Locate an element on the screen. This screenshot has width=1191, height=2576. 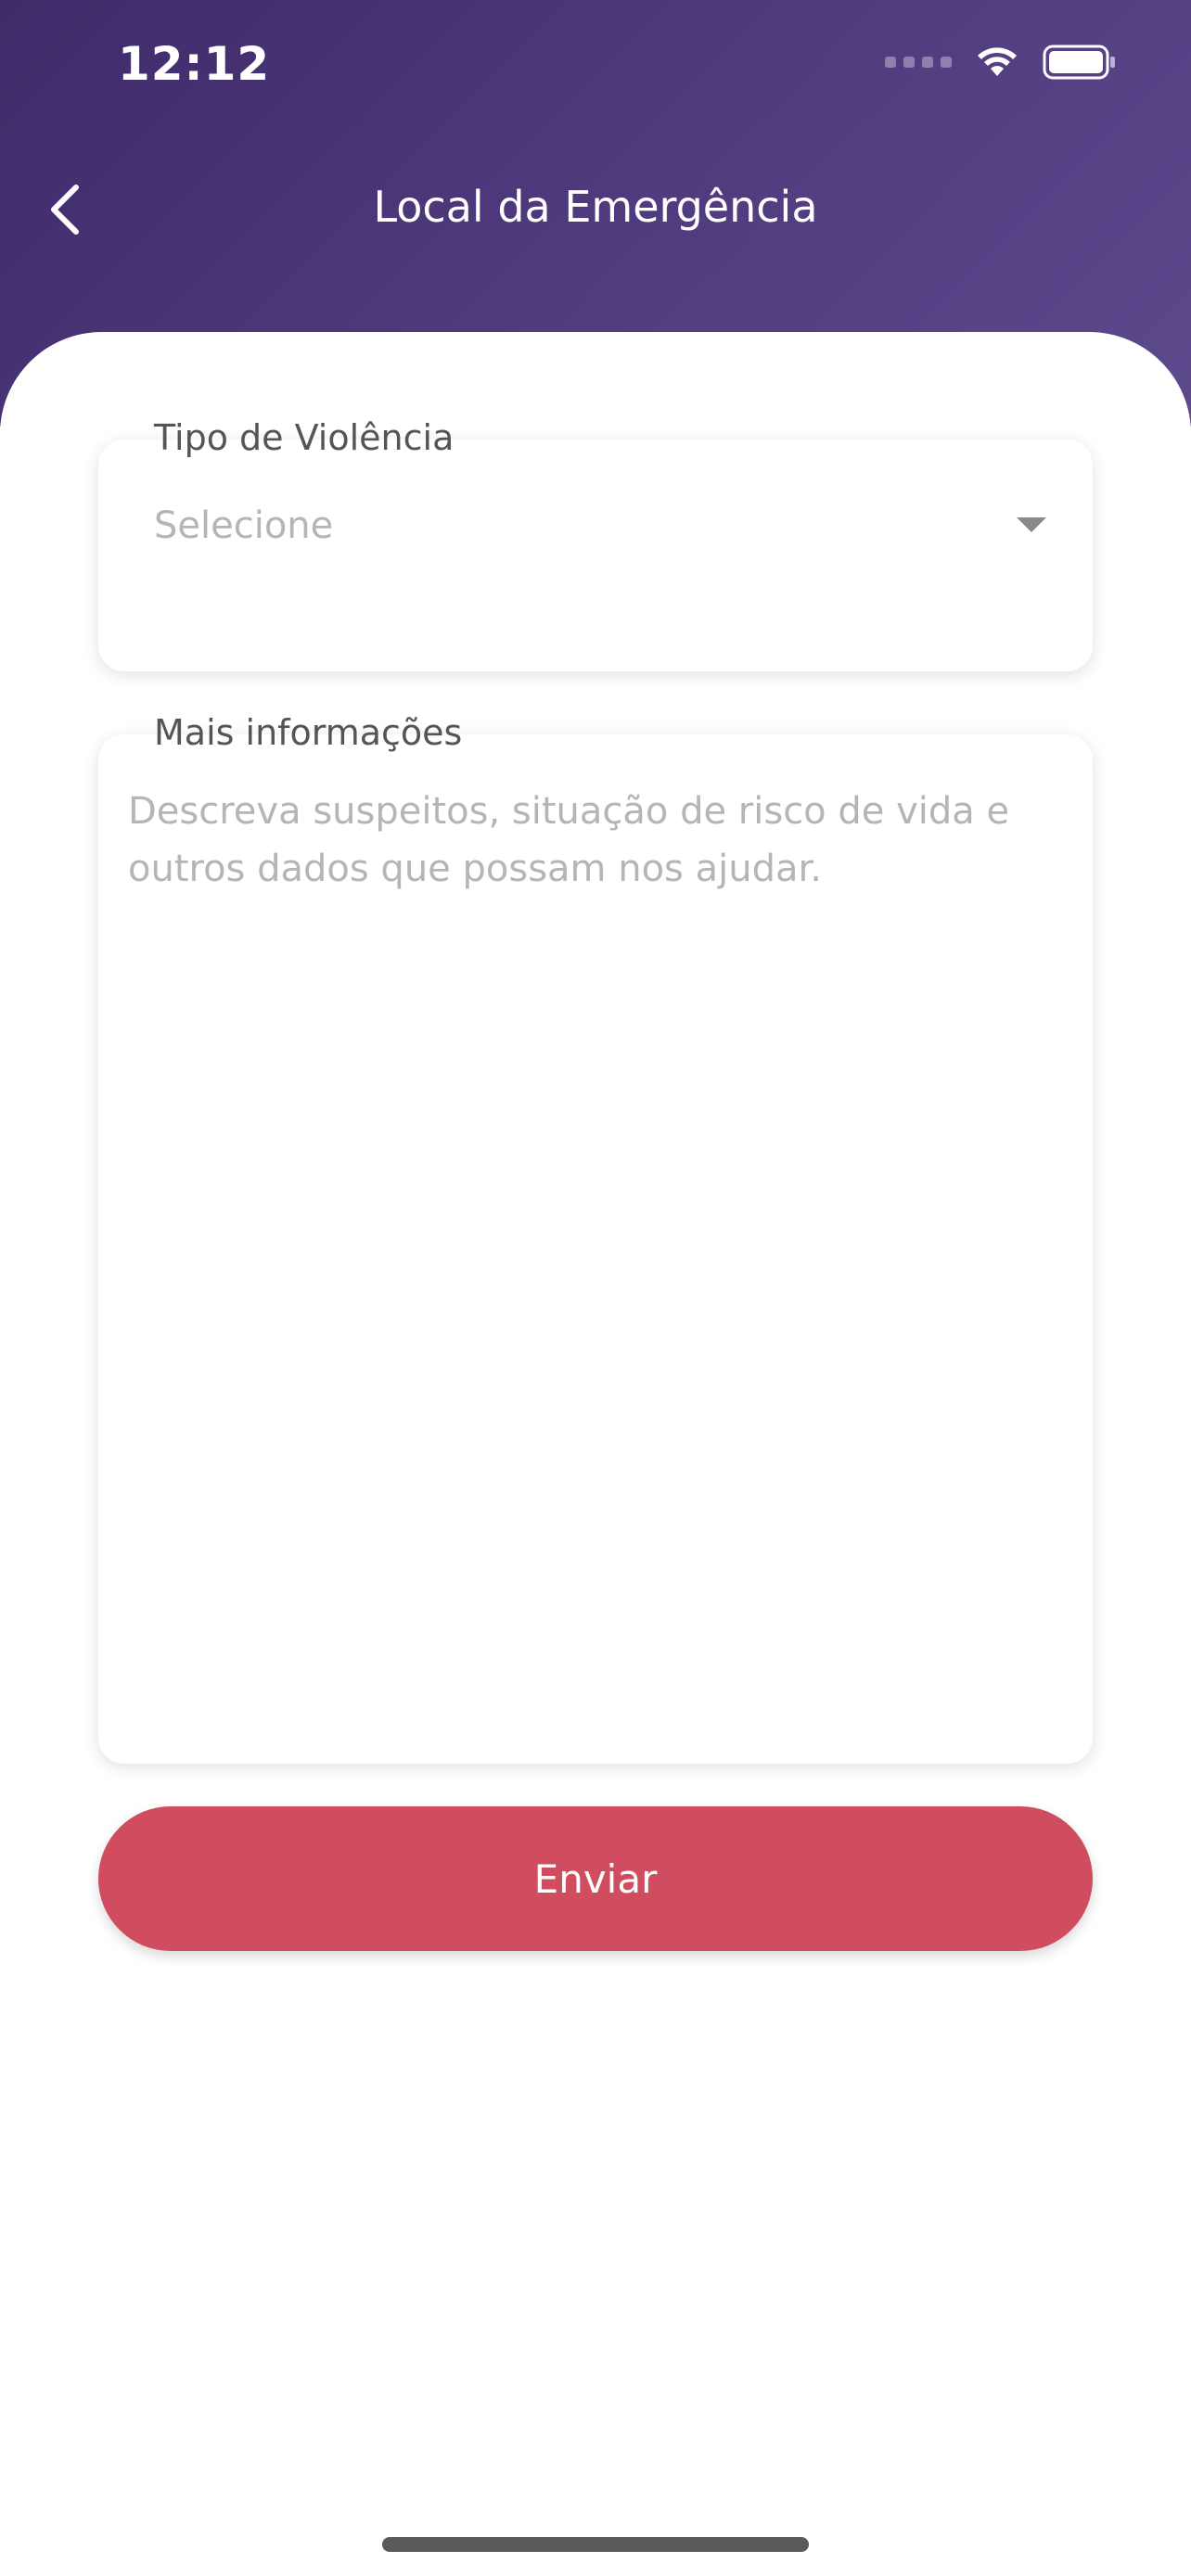
status-icons is located at coordinates (1001, 62).